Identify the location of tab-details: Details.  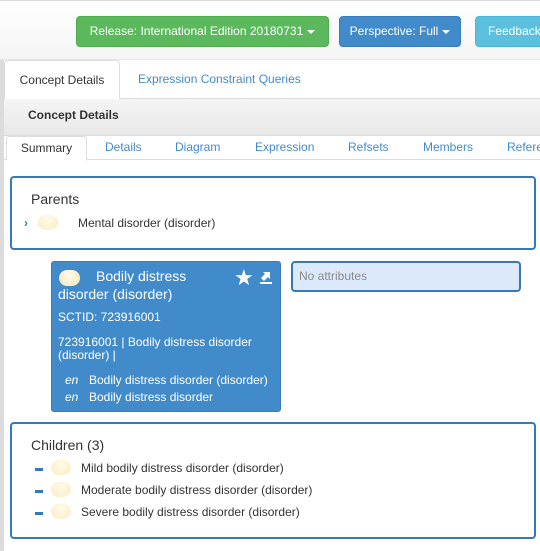
(123, 148).